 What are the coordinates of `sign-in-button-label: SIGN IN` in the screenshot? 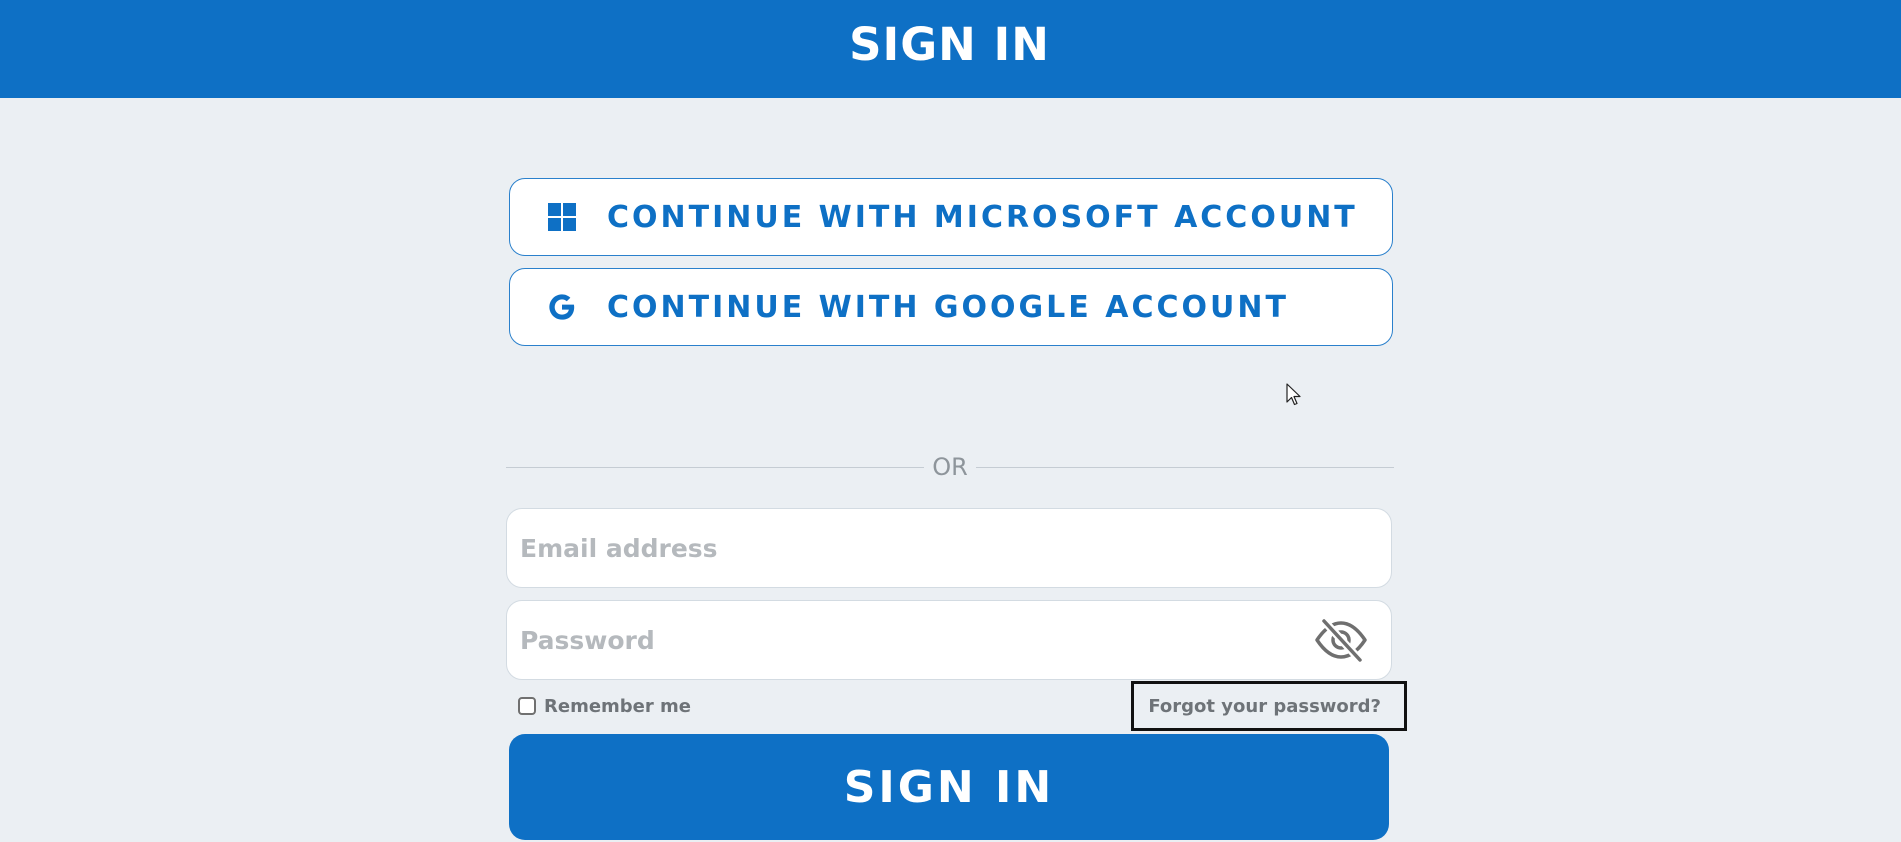 It's located at (949, 787).